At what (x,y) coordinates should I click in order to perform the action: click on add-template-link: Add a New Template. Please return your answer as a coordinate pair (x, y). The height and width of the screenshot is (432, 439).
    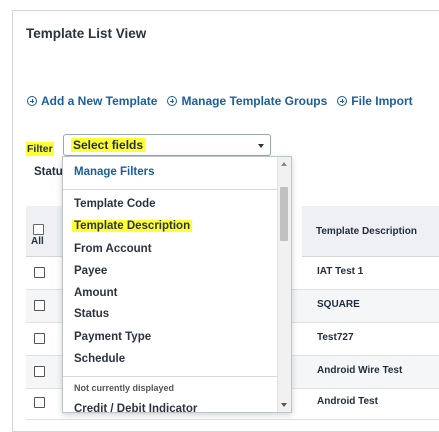
    Looking at the image, I should click on (92, 101).